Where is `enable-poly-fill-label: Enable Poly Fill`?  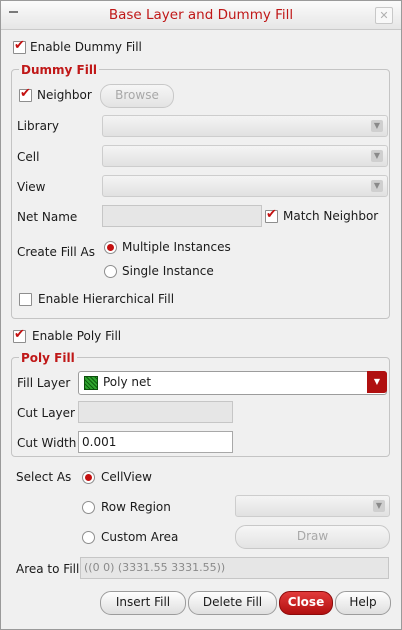
enable-poly-fill-label: Enable Poly Fill is located at coordinates (77, 336).